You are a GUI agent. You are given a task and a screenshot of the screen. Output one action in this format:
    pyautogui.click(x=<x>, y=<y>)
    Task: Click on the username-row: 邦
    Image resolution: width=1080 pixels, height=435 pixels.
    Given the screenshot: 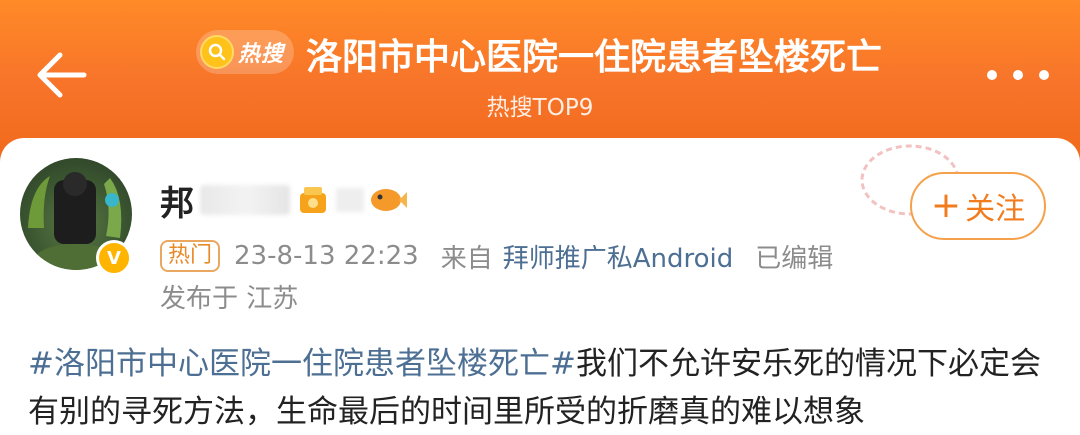 What is the action you would take?
    pyautogui.click(x=284, y=200)
    